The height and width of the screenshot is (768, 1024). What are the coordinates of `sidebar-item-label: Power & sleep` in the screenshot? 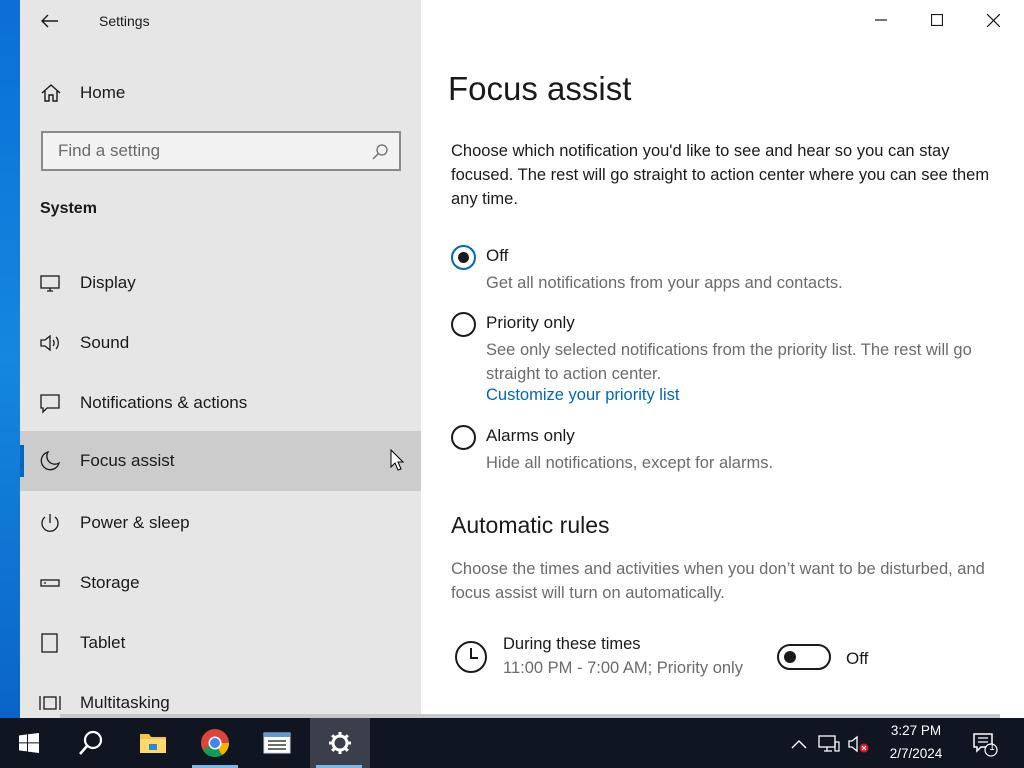 It's located at (135, 522).